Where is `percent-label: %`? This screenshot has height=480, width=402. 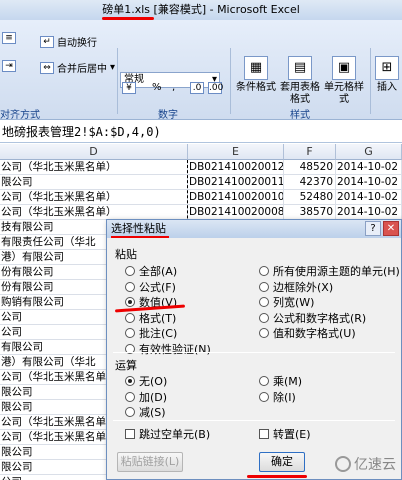 percent-label: % is located at coordinates (157, 87).